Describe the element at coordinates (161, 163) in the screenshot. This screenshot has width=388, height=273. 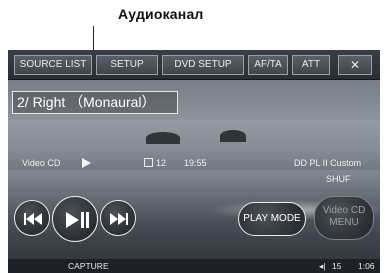
I see `chapter-number: 12` at that location.